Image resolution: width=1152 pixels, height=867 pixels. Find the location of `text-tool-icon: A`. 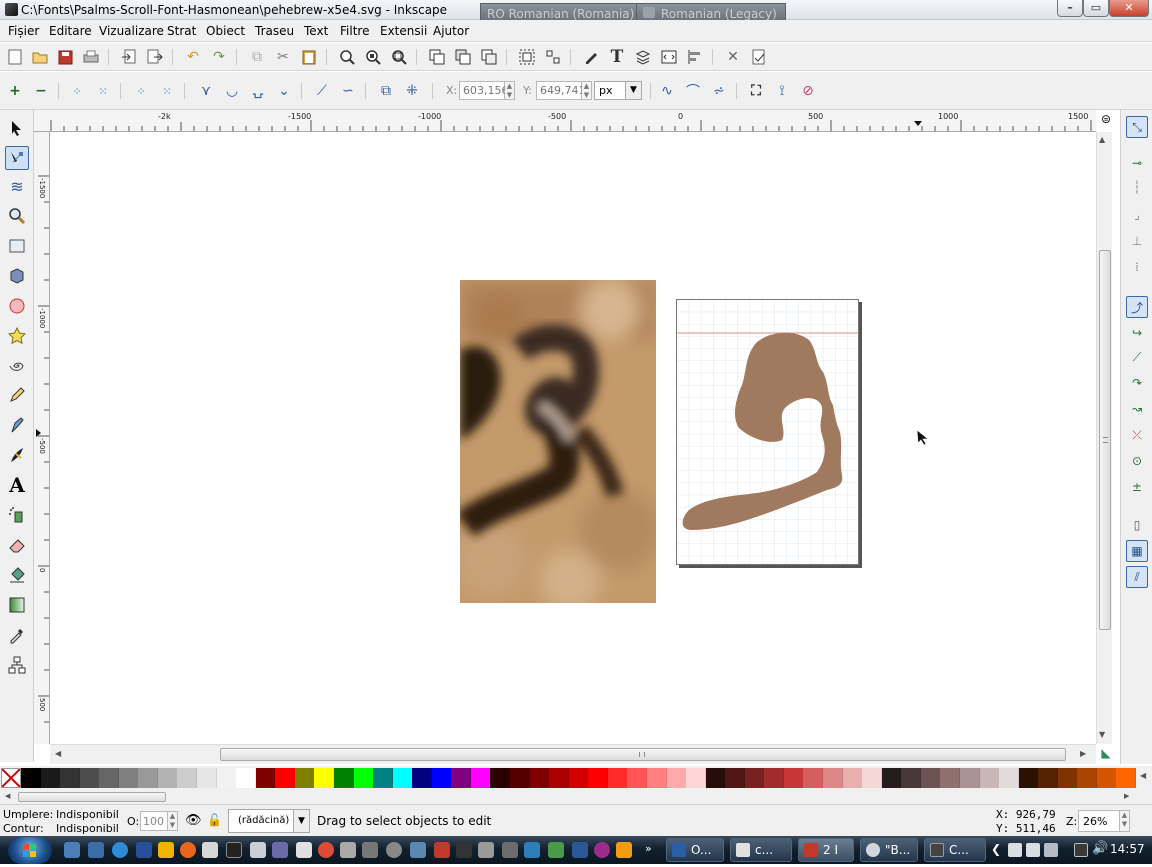

text-tool-icon: A is located at coordinates (17, 485).